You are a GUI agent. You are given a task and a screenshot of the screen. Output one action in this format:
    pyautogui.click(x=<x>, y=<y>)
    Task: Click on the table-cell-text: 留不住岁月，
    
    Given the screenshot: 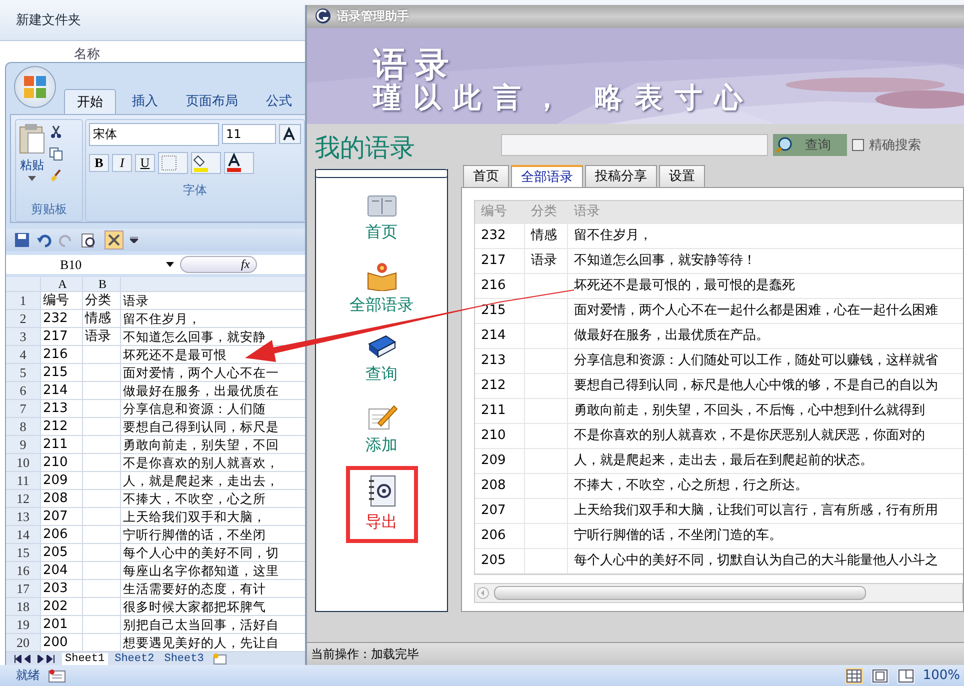 What is the action you would take?
    pyautogui.click(x=613, y=236)
    